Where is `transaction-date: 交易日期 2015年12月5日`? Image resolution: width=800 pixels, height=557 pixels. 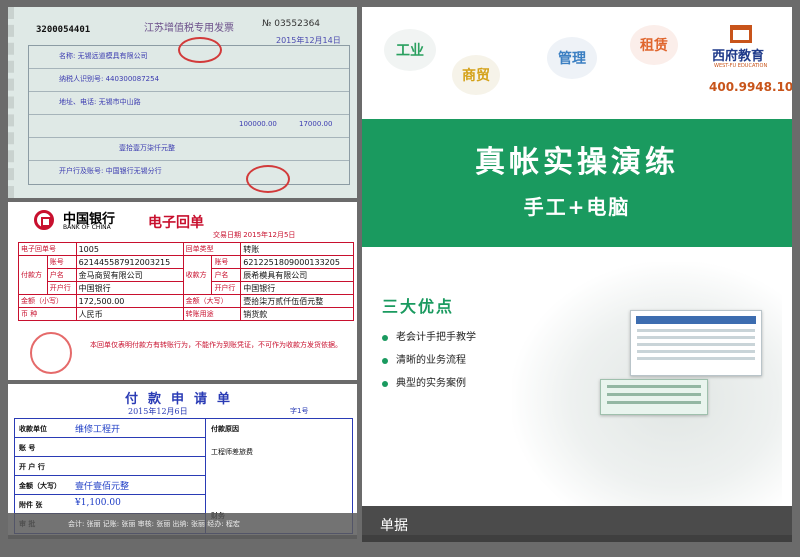 transaction-date: 交易日期 2015年12月5日 is located at coordinates (254, 235).